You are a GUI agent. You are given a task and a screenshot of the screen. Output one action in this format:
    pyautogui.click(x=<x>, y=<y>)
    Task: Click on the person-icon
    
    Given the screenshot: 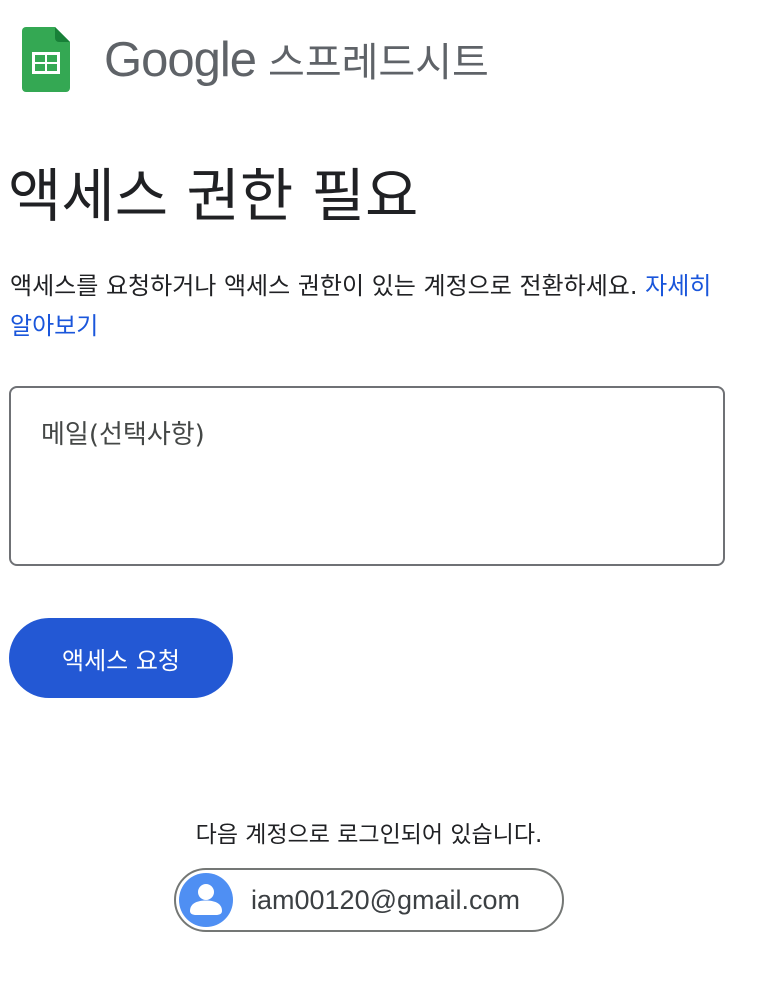 What is the action you would take?
    pyautogui.click(x=206, y=900)
    